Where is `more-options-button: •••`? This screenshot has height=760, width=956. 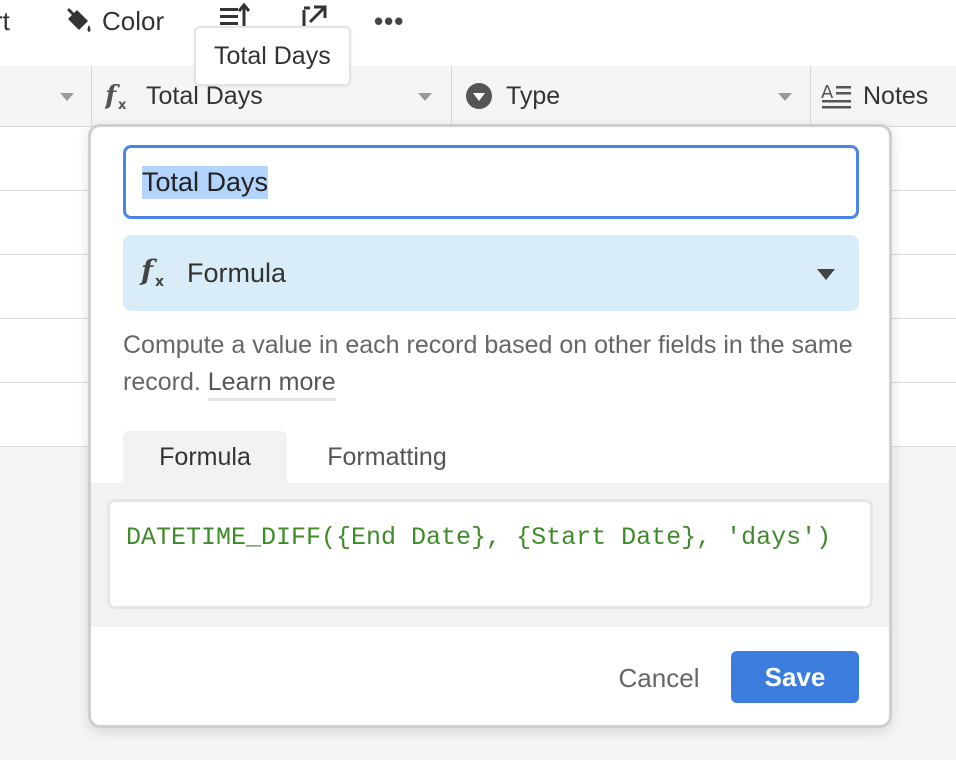
more-options-button: ••• is located at coordinates (389, 21).